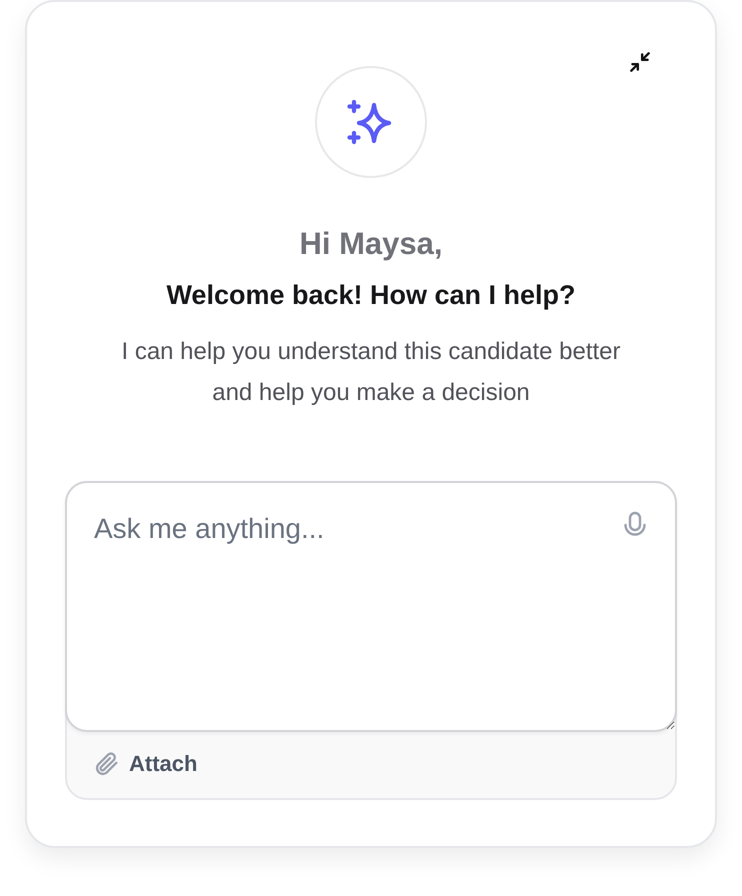 This screenshot has height=896, width=742. Describe the element at coordinates (371, 295) in the screenshot. I see `welcome-heading: Welcome back! How can I help?` at that location.